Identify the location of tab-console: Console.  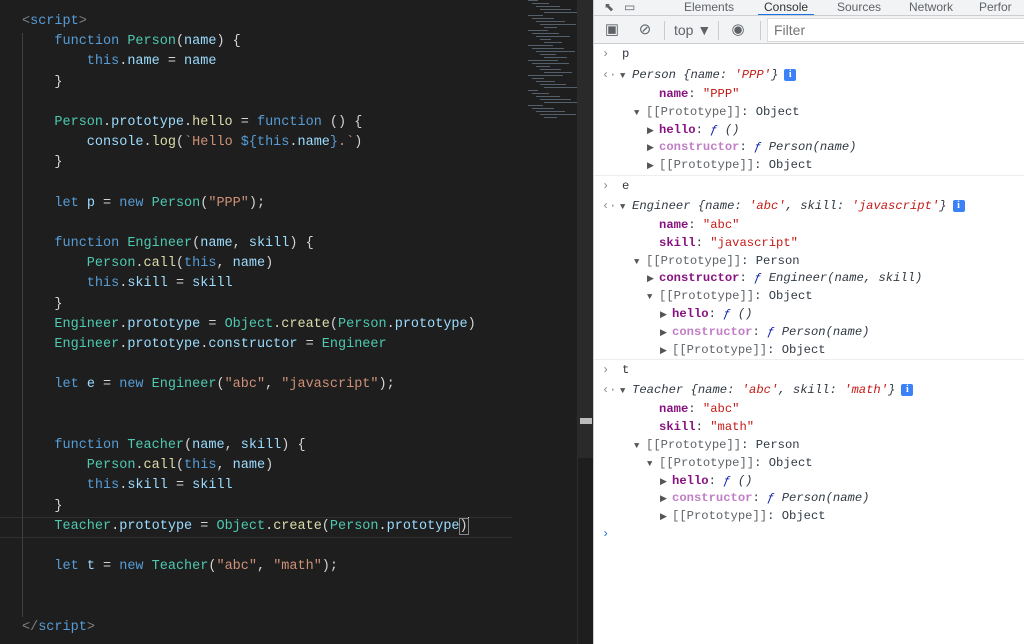
(786, 8).